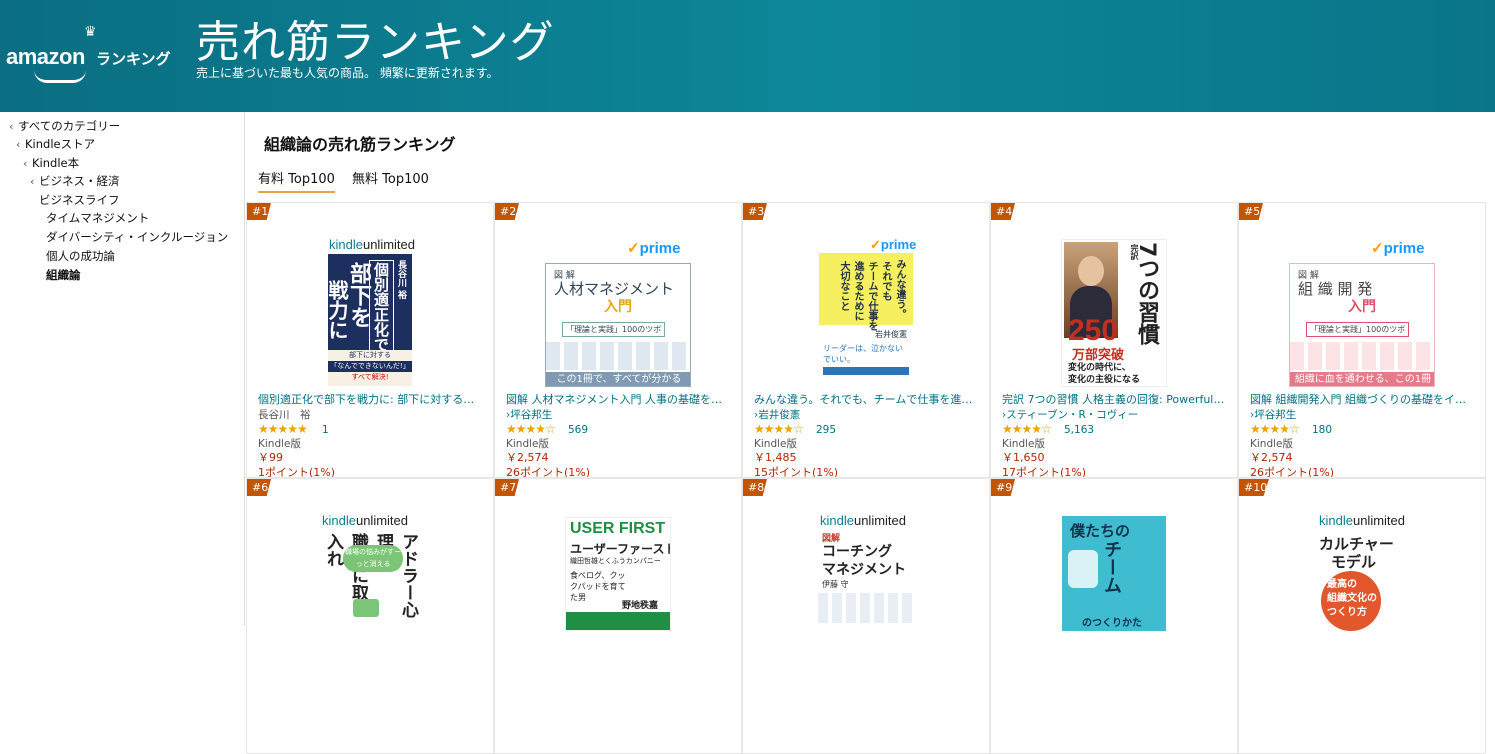  Describe the element at coordinates (80, 256) in the screenshot. I see `sidebar-item-success: 個人の成功論` at that location.